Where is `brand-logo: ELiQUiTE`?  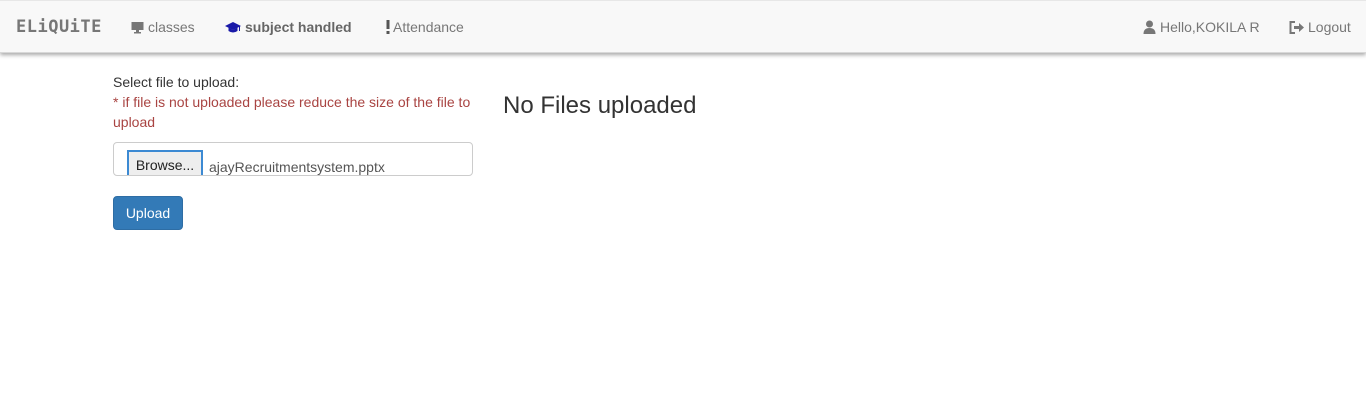
brand-logo: ELiQUiTE is located at coordinates (59, 27).